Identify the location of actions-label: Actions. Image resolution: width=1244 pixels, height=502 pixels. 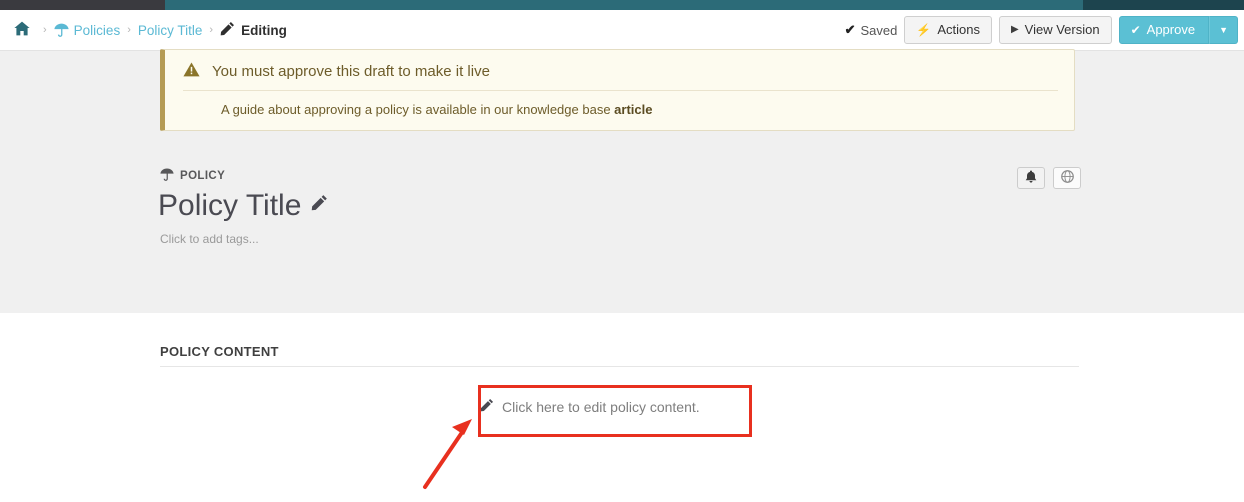
(958, 30).